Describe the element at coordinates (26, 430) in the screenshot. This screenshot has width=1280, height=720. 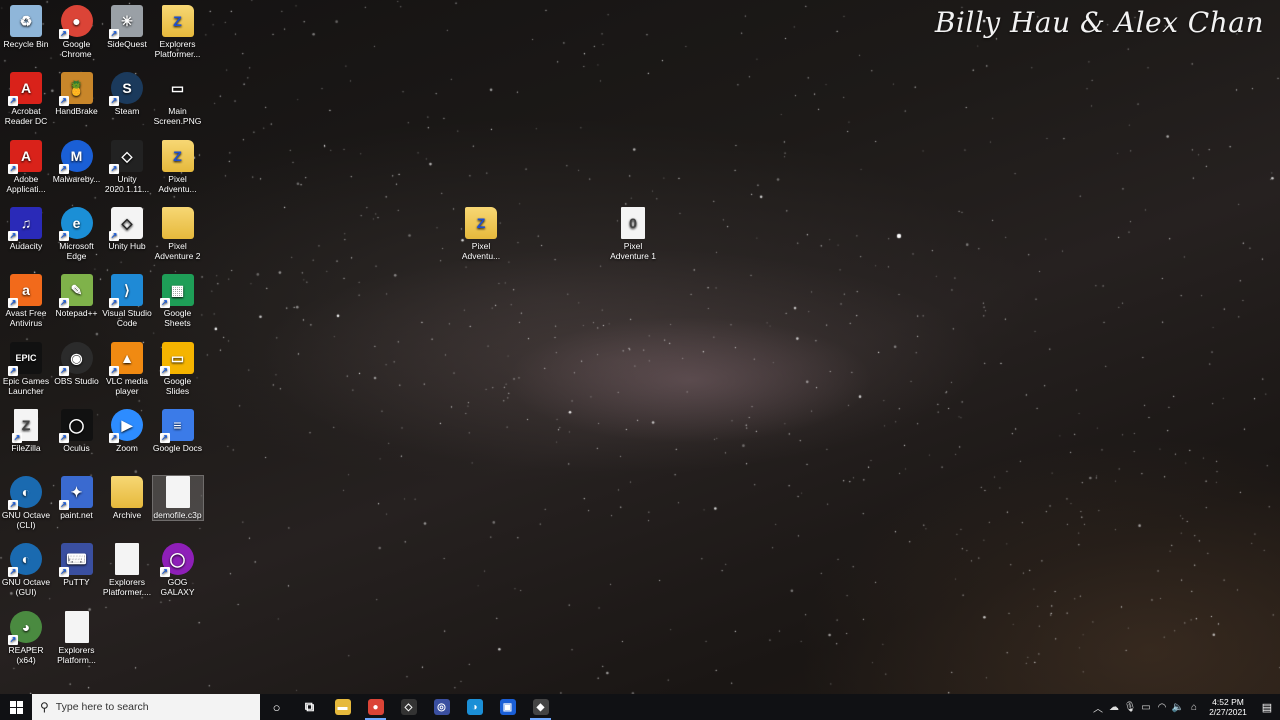
I see `desktop-icon: ZFileZilla` at that location.